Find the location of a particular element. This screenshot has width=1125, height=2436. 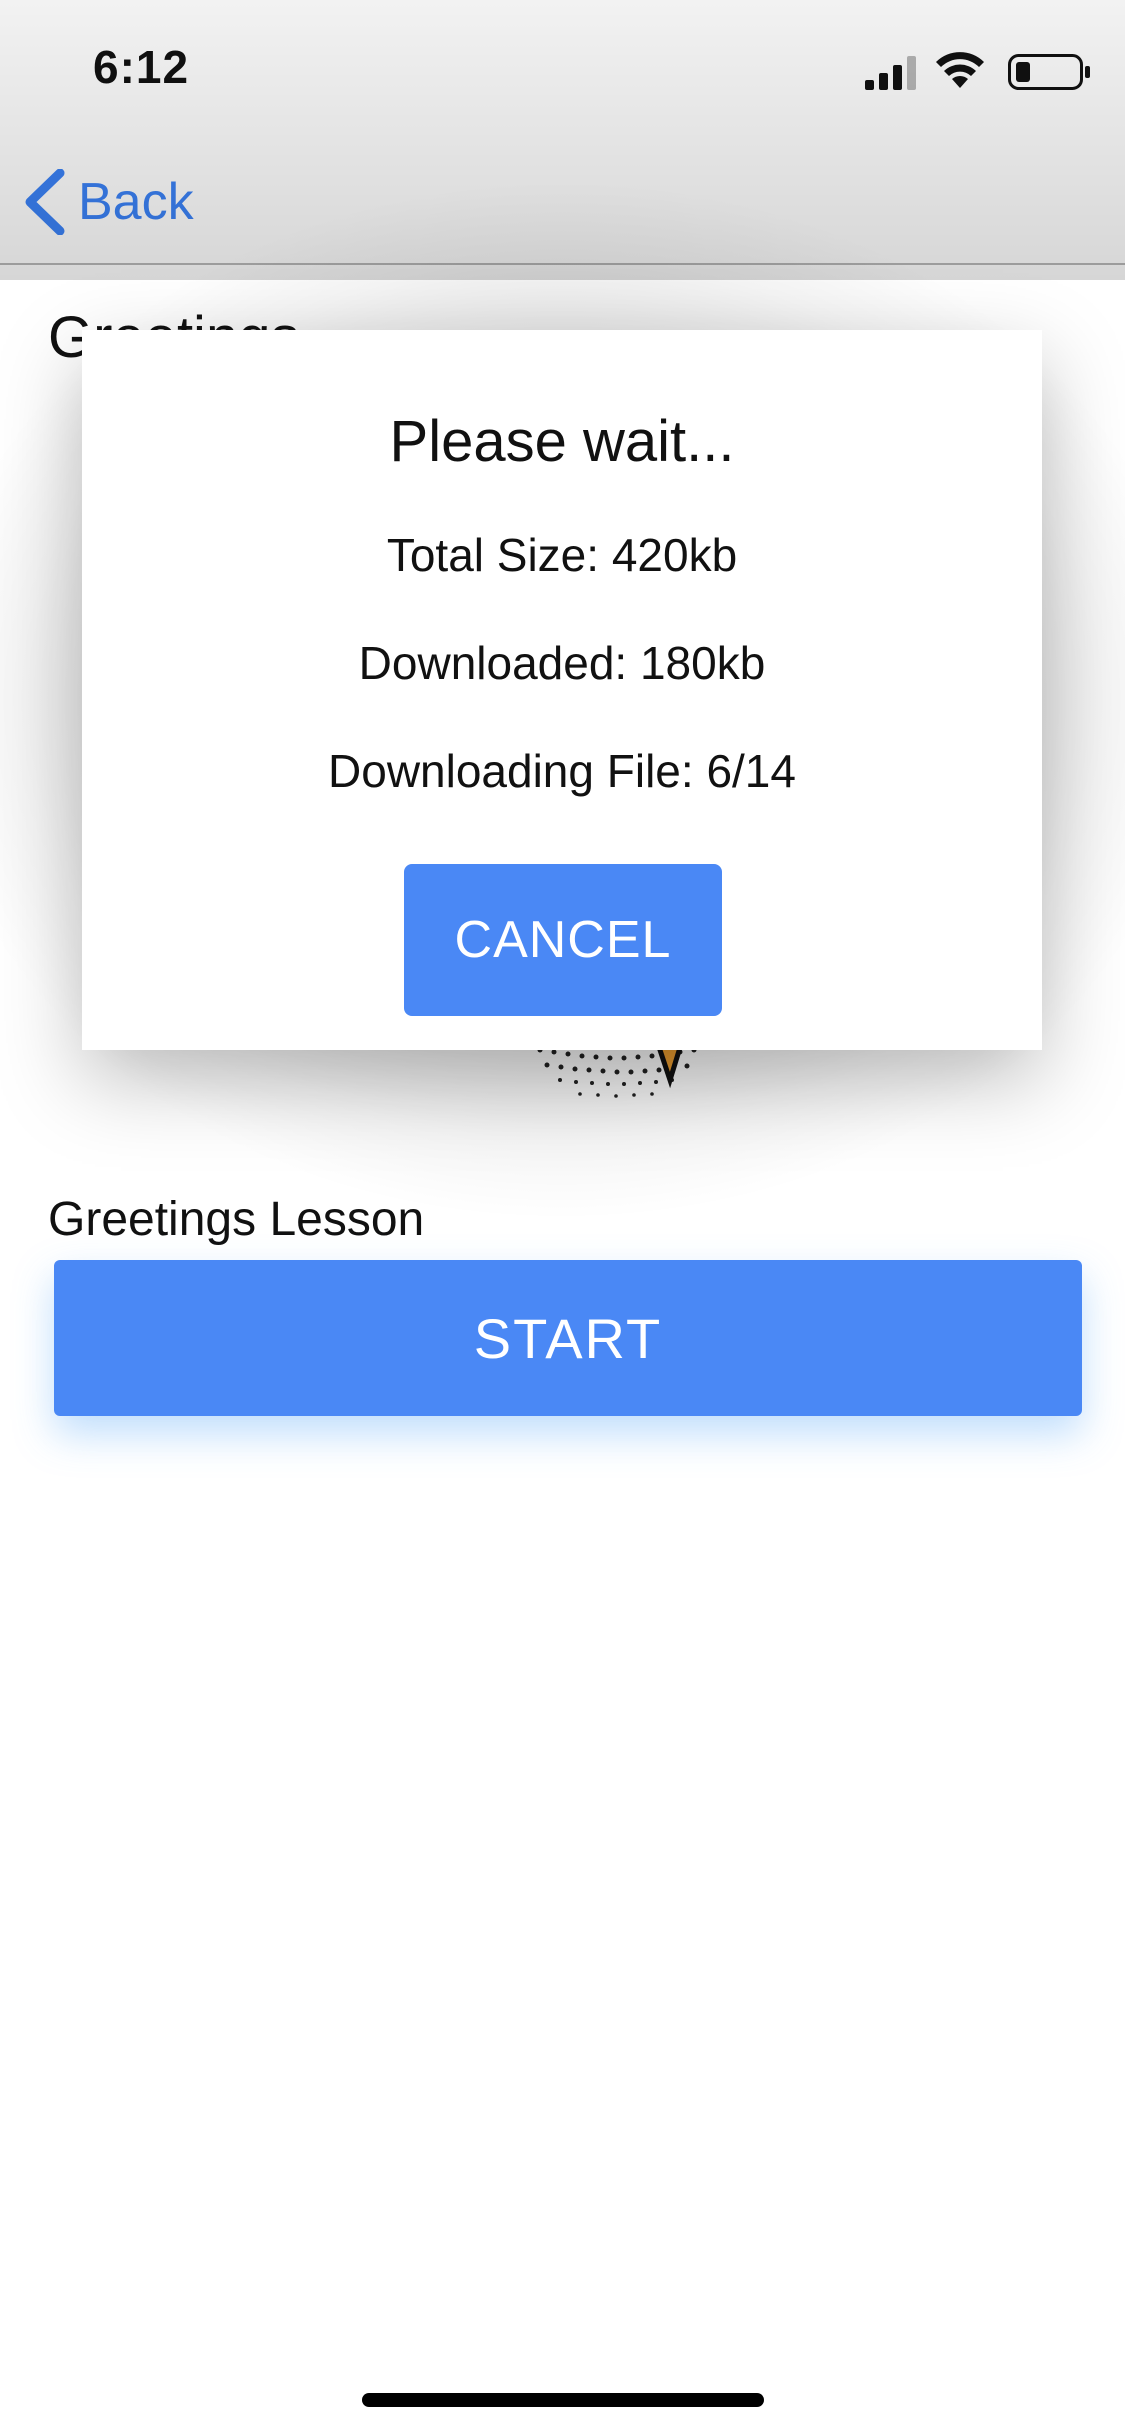

downloading-file-text: Downloading File: 6/14 is located at coordinates (562, 771).